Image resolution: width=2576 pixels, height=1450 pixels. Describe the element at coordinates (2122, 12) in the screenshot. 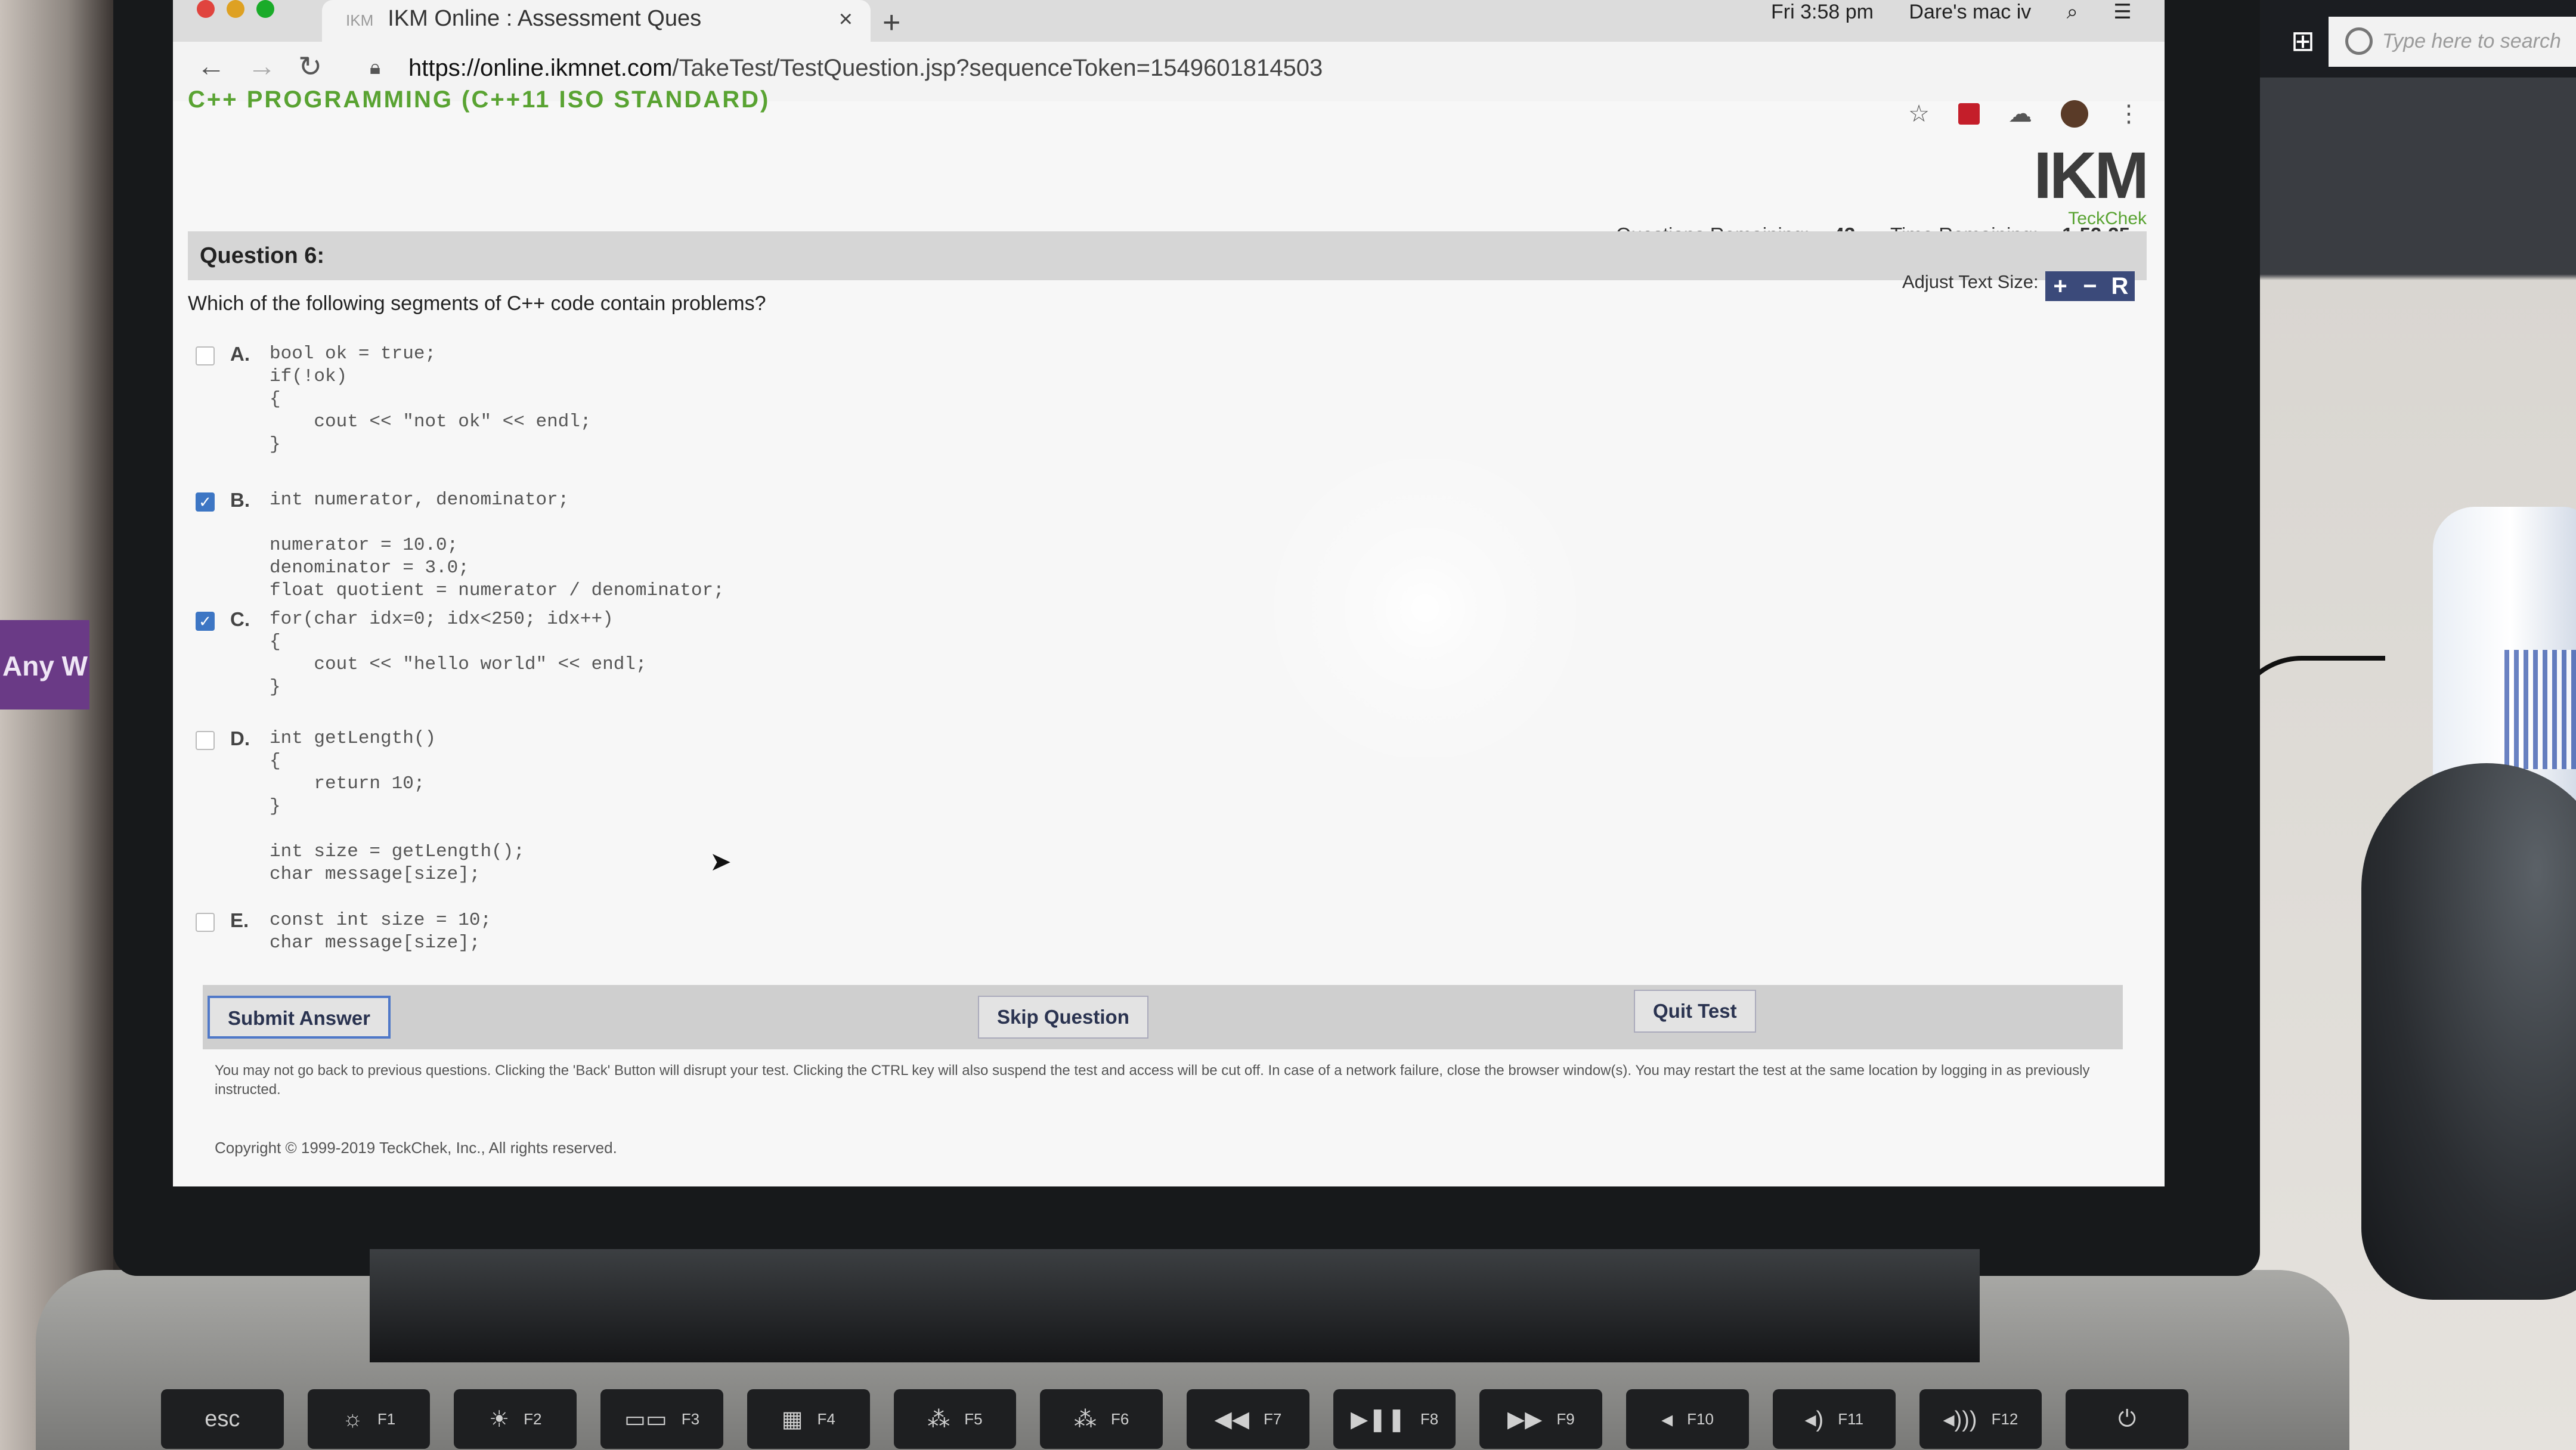

I see `notification-center-icon: ☰` at that location.